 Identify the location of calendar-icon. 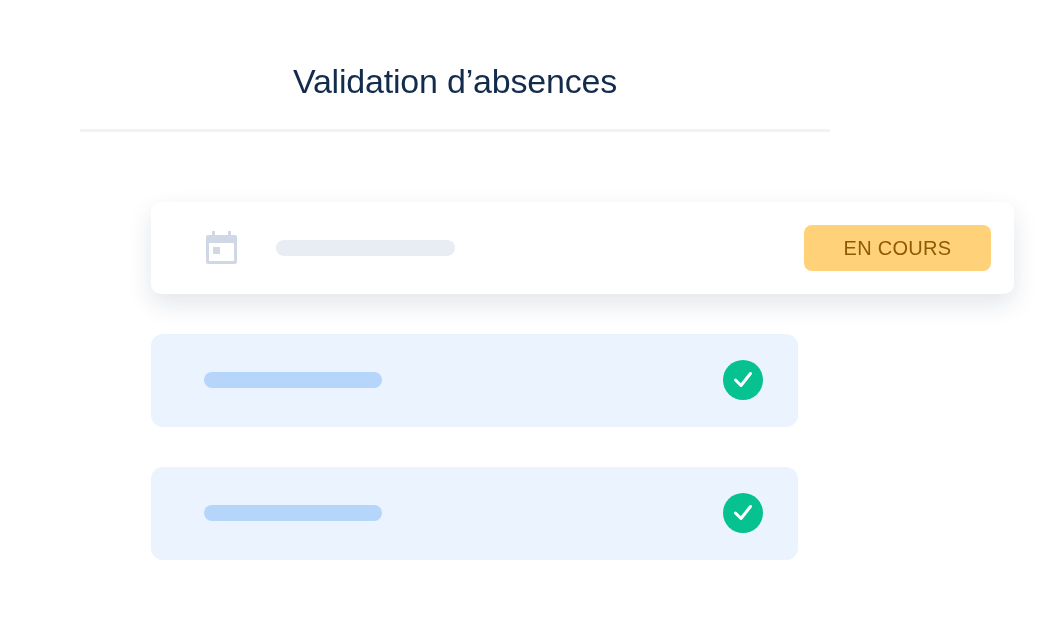
(221, 248).